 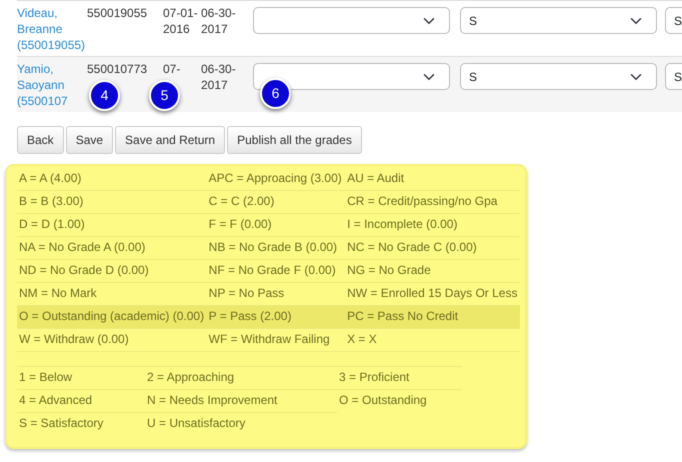 I want to click on grade-code-text: P = Pass (2.00), so click(x=250, y=316).